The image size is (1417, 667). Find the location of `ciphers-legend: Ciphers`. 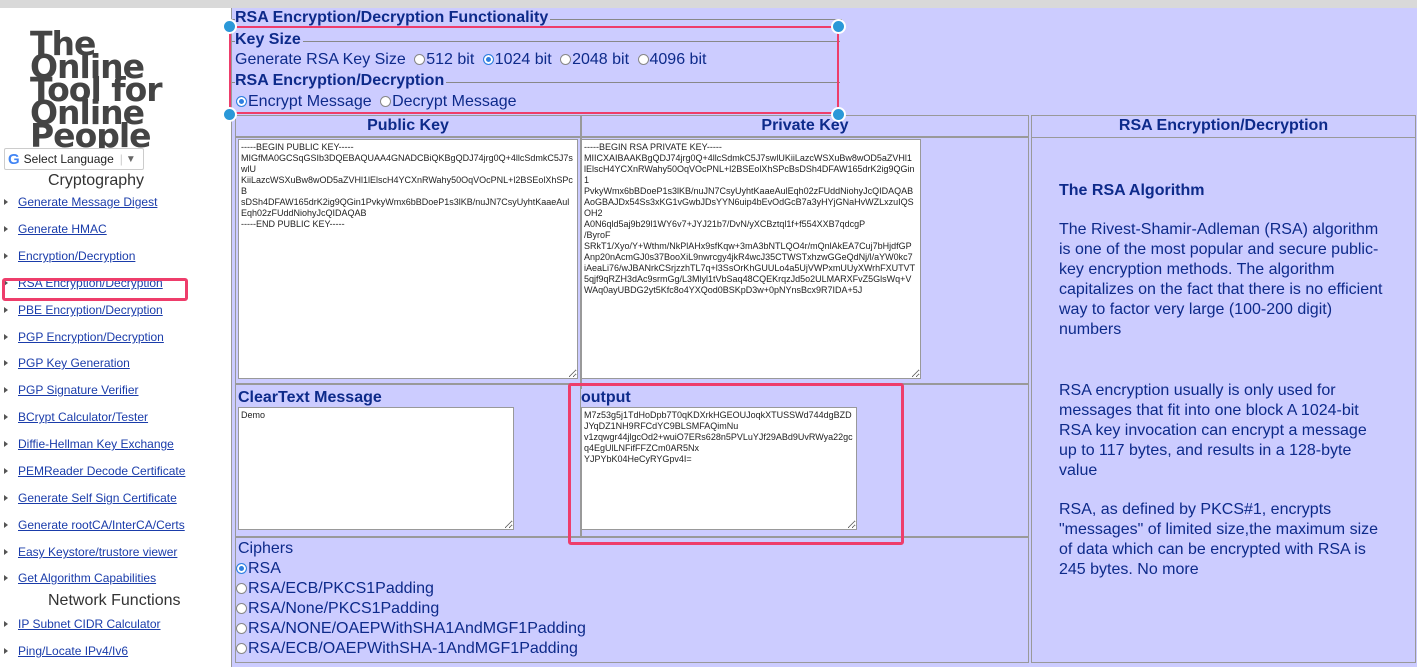

ciphers-legend: Ciphers is located at coordinates (266, 548).